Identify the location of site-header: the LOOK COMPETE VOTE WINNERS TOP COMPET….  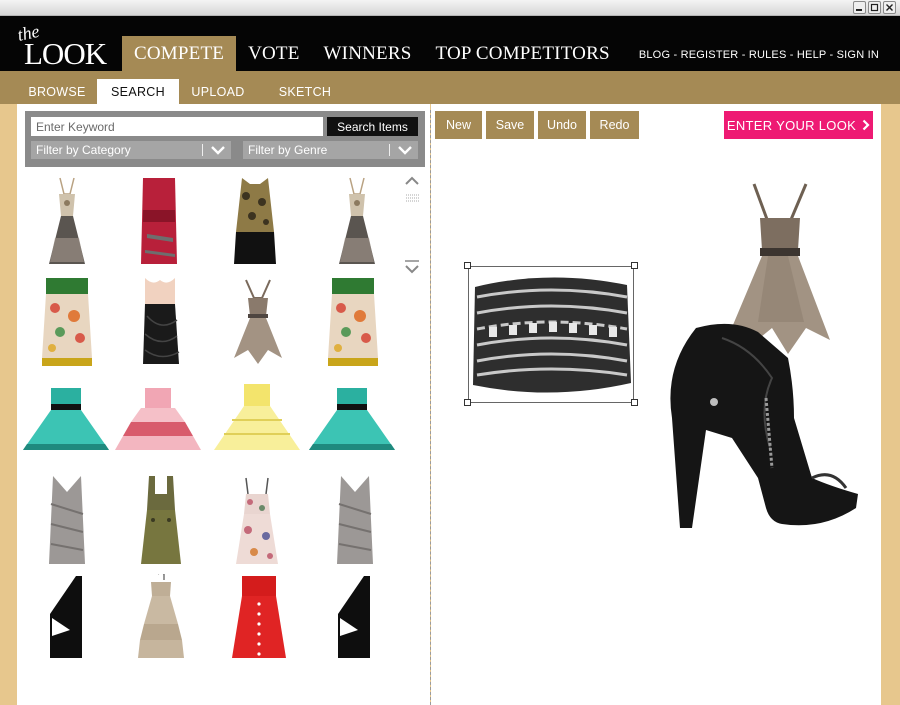
(450, 43).